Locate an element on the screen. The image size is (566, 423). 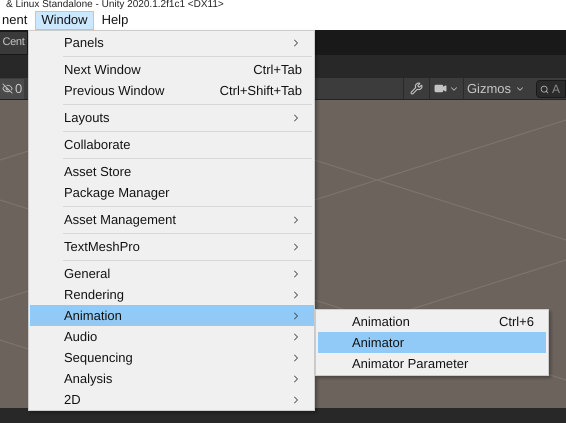
menu-item: Rendering is located at coordinates (172, 294).